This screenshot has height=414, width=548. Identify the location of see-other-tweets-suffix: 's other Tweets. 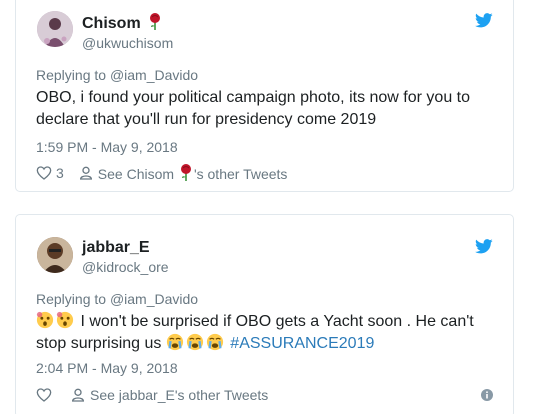
(240, 174).